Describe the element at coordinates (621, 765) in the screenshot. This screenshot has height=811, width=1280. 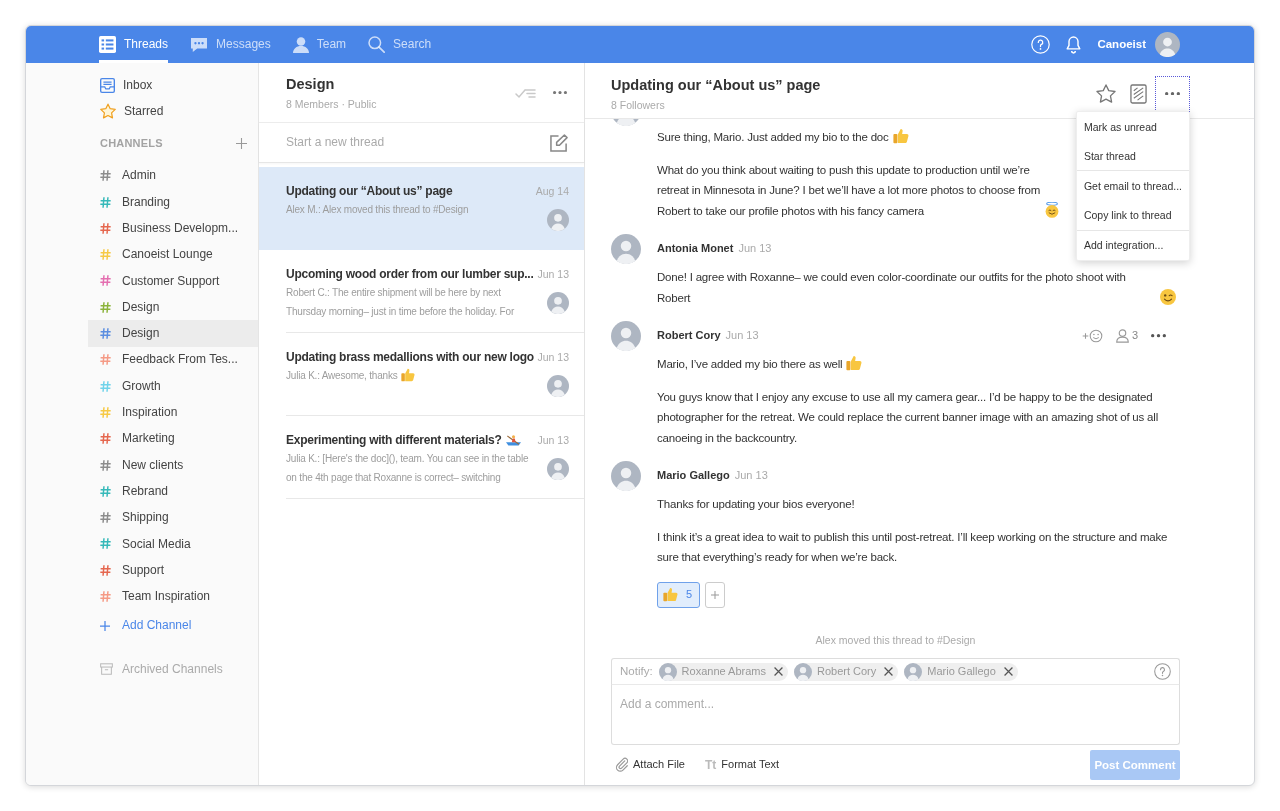
I see `paperclip-icon` at that location.